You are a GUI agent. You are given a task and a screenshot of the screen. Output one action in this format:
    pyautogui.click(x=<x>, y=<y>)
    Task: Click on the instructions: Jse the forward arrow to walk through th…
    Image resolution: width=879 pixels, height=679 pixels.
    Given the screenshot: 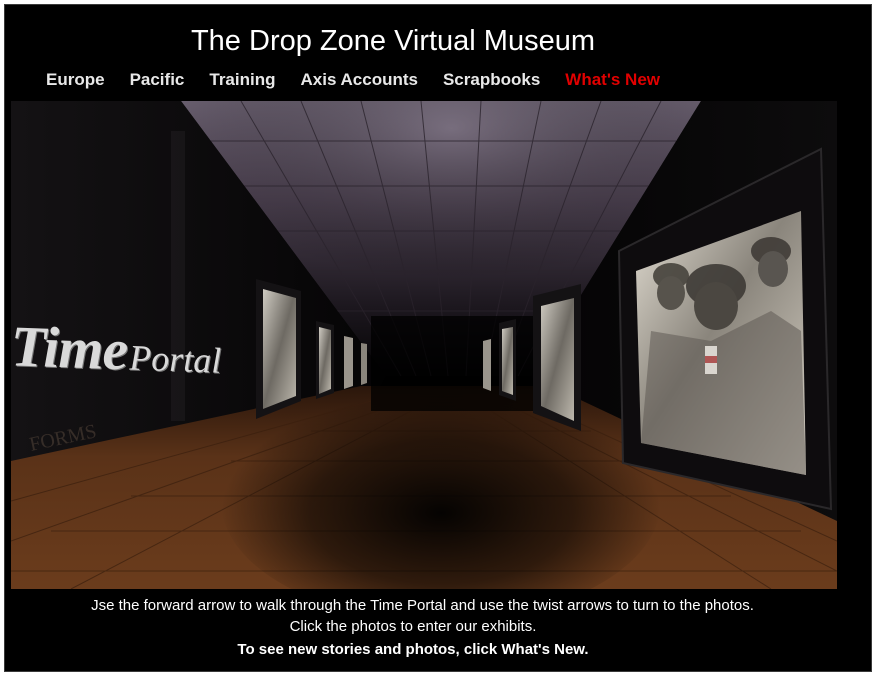 What is the action you would take?
    pyautogui.click(x=438, y=627)
    